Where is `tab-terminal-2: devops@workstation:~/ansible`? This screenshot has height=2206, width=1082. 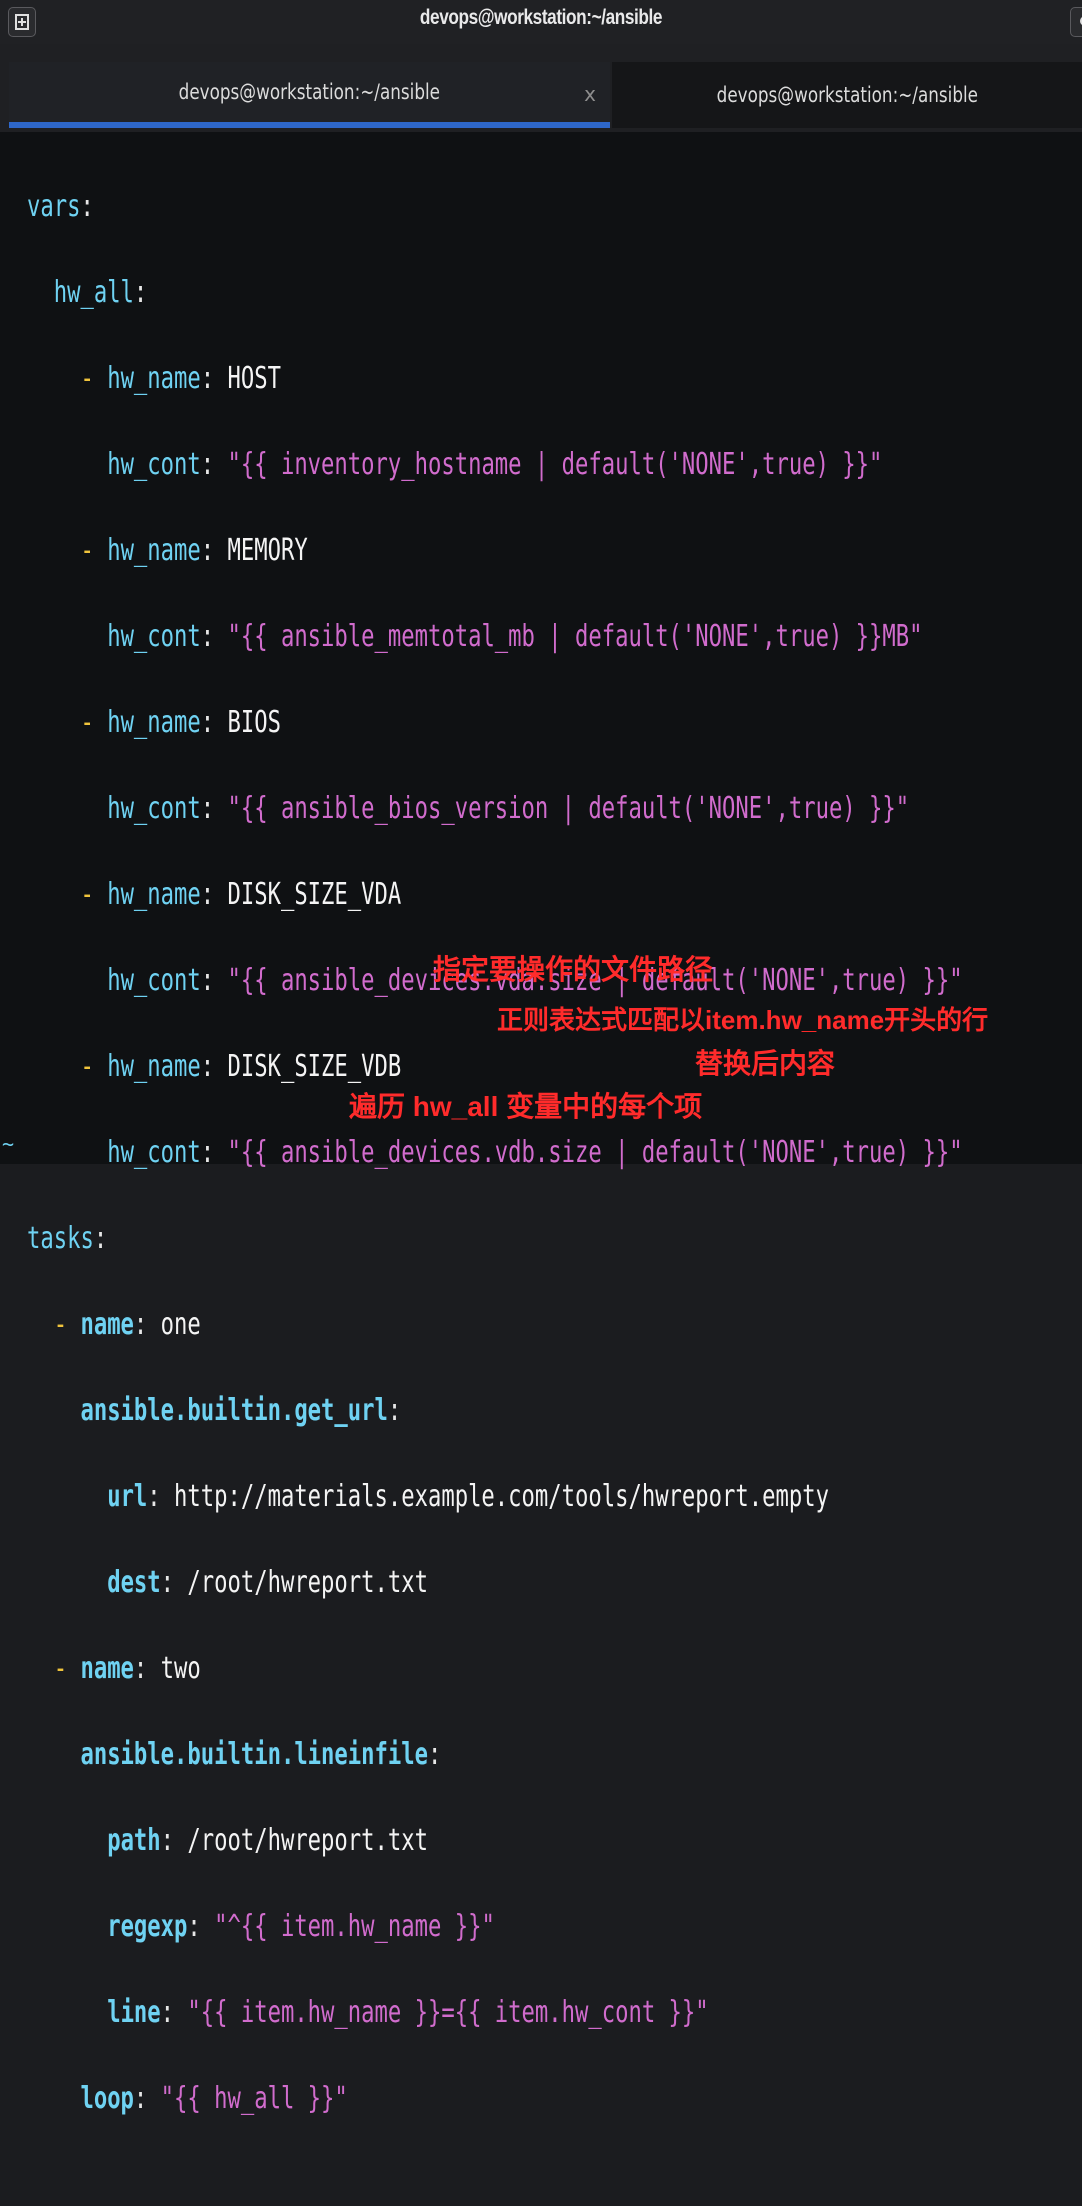
tab-terminal-2: devops@workstation:~/ansible is located at coordinates (847, 95).